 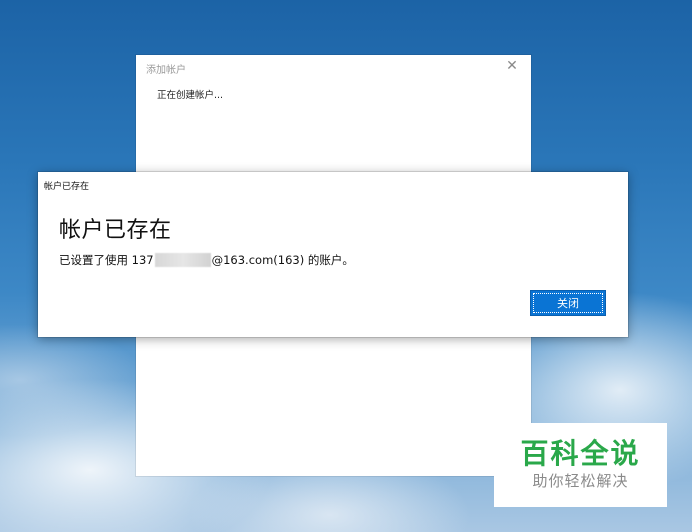 What do you see at coordinates (282, 260) in the screenshot?
I see `dialog-message-suffix: @163.com(163) 的账户。` at bounding box center [282, 260].